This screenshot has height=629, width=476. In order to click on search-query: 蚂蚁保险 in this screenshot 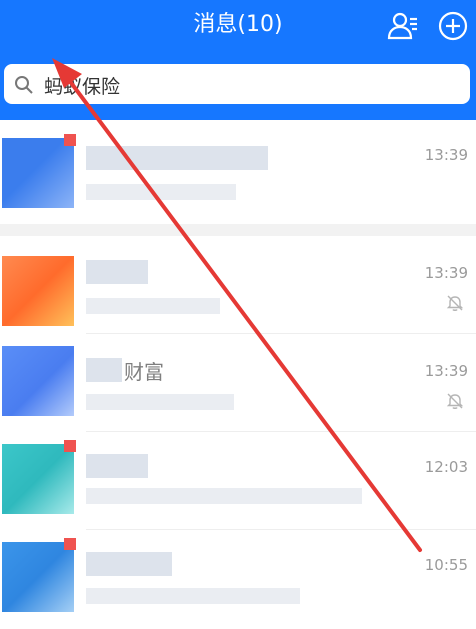, I will do `click(82, 87)`.